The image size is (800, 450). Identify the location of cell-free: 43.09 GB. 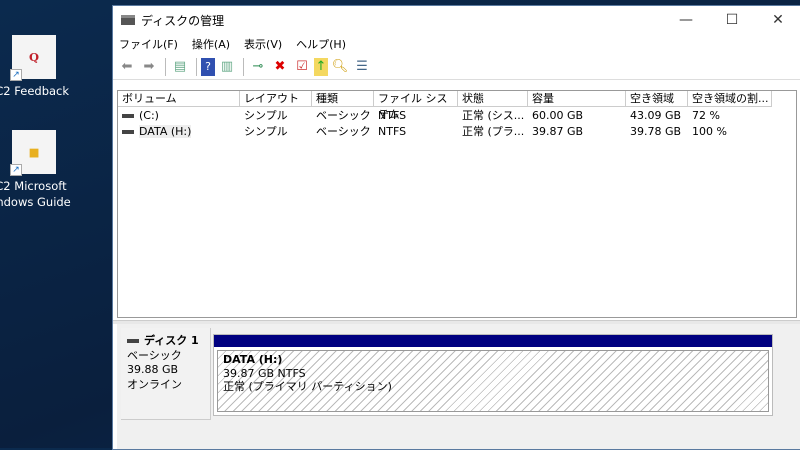
(656, 115).